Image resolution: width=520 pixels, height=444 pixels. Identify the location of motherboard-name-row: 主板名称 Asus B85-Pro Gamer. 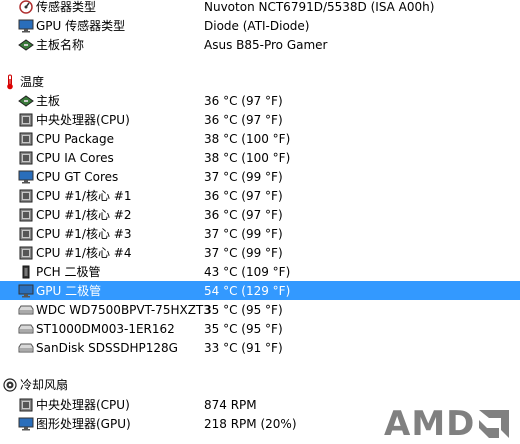
(260, 44).